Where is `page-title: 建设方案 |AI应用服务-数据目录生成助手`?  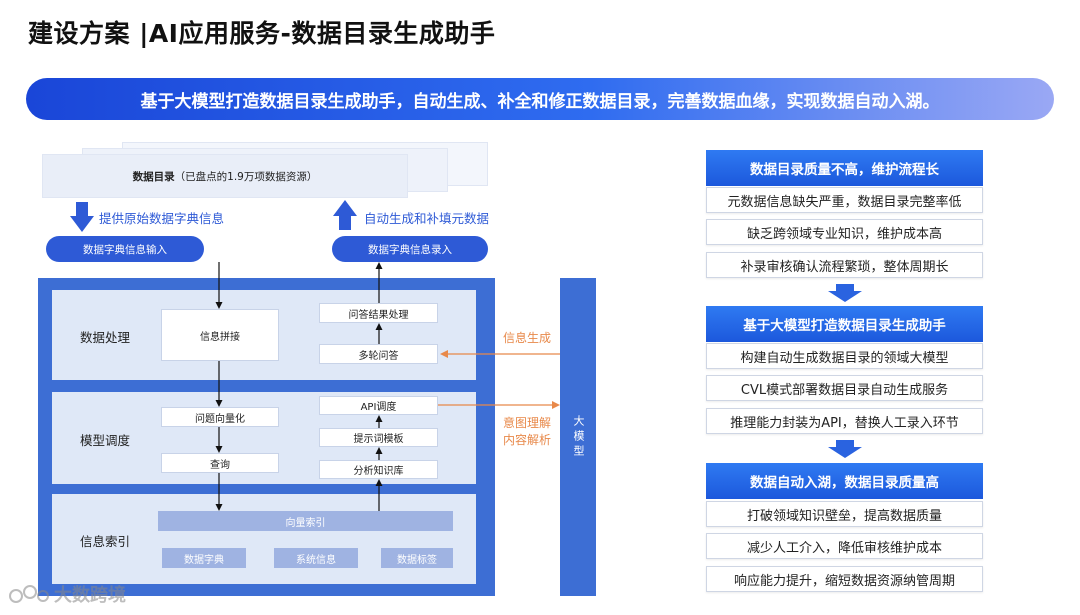
page-title: 建设方案 |AI应用服务-数据目录生成助手 is located at coordinates (262, 33).